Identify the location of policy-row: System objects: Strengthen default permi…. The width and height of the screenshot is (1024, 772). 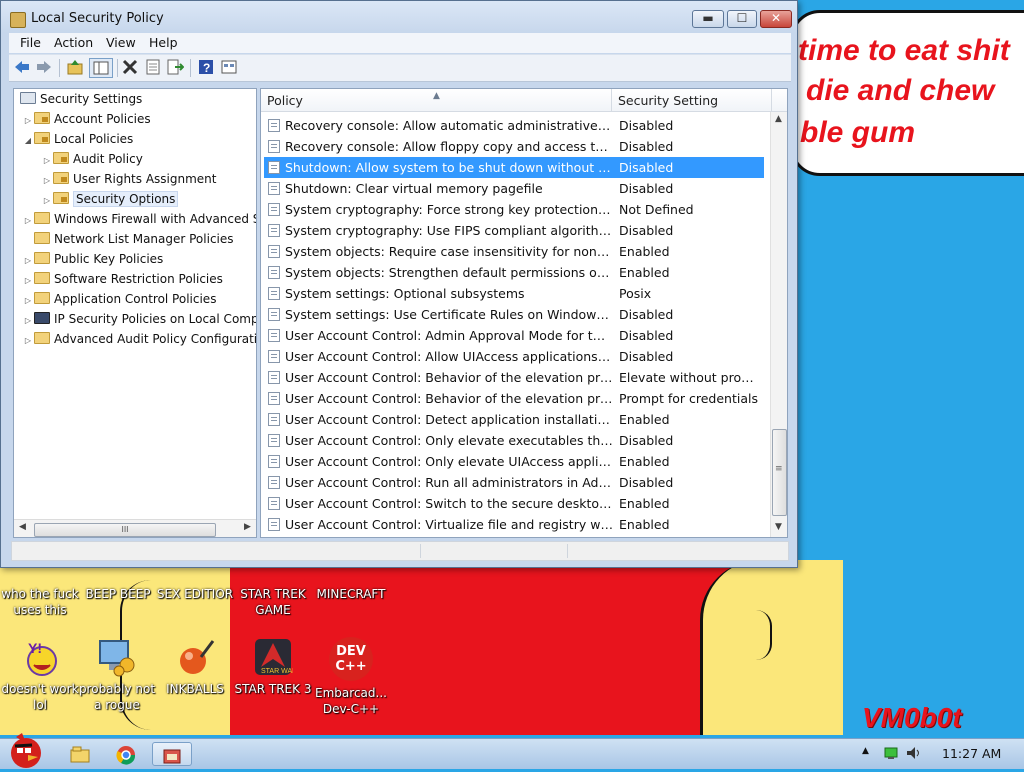
(514, 272).